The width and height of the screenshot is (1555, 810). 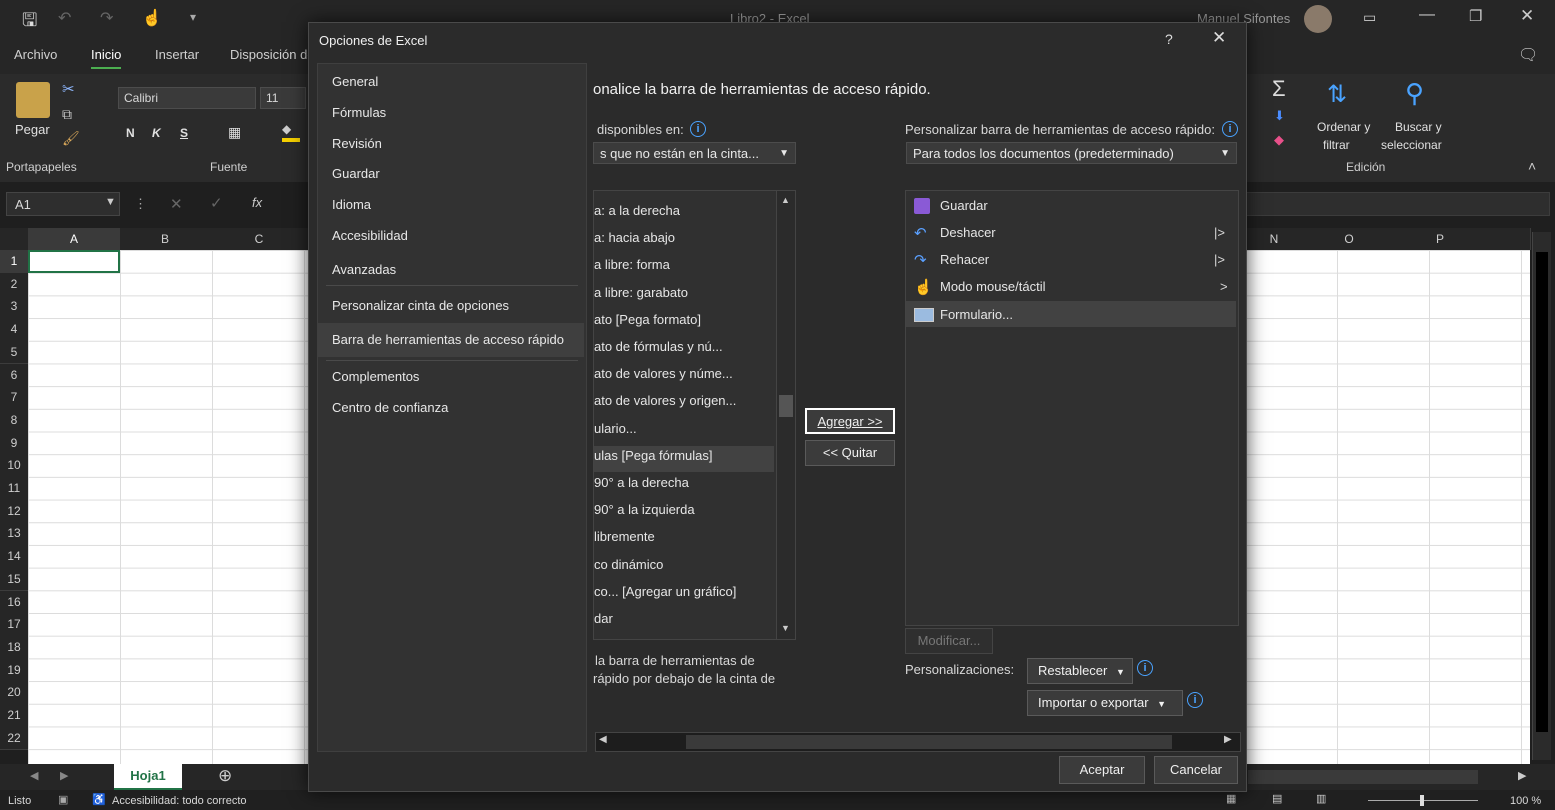 What do you see at coordinates (641, 292) in the screenshot?
I see `command-list-item: a libre: garabato` at bounding box center [641, 292].